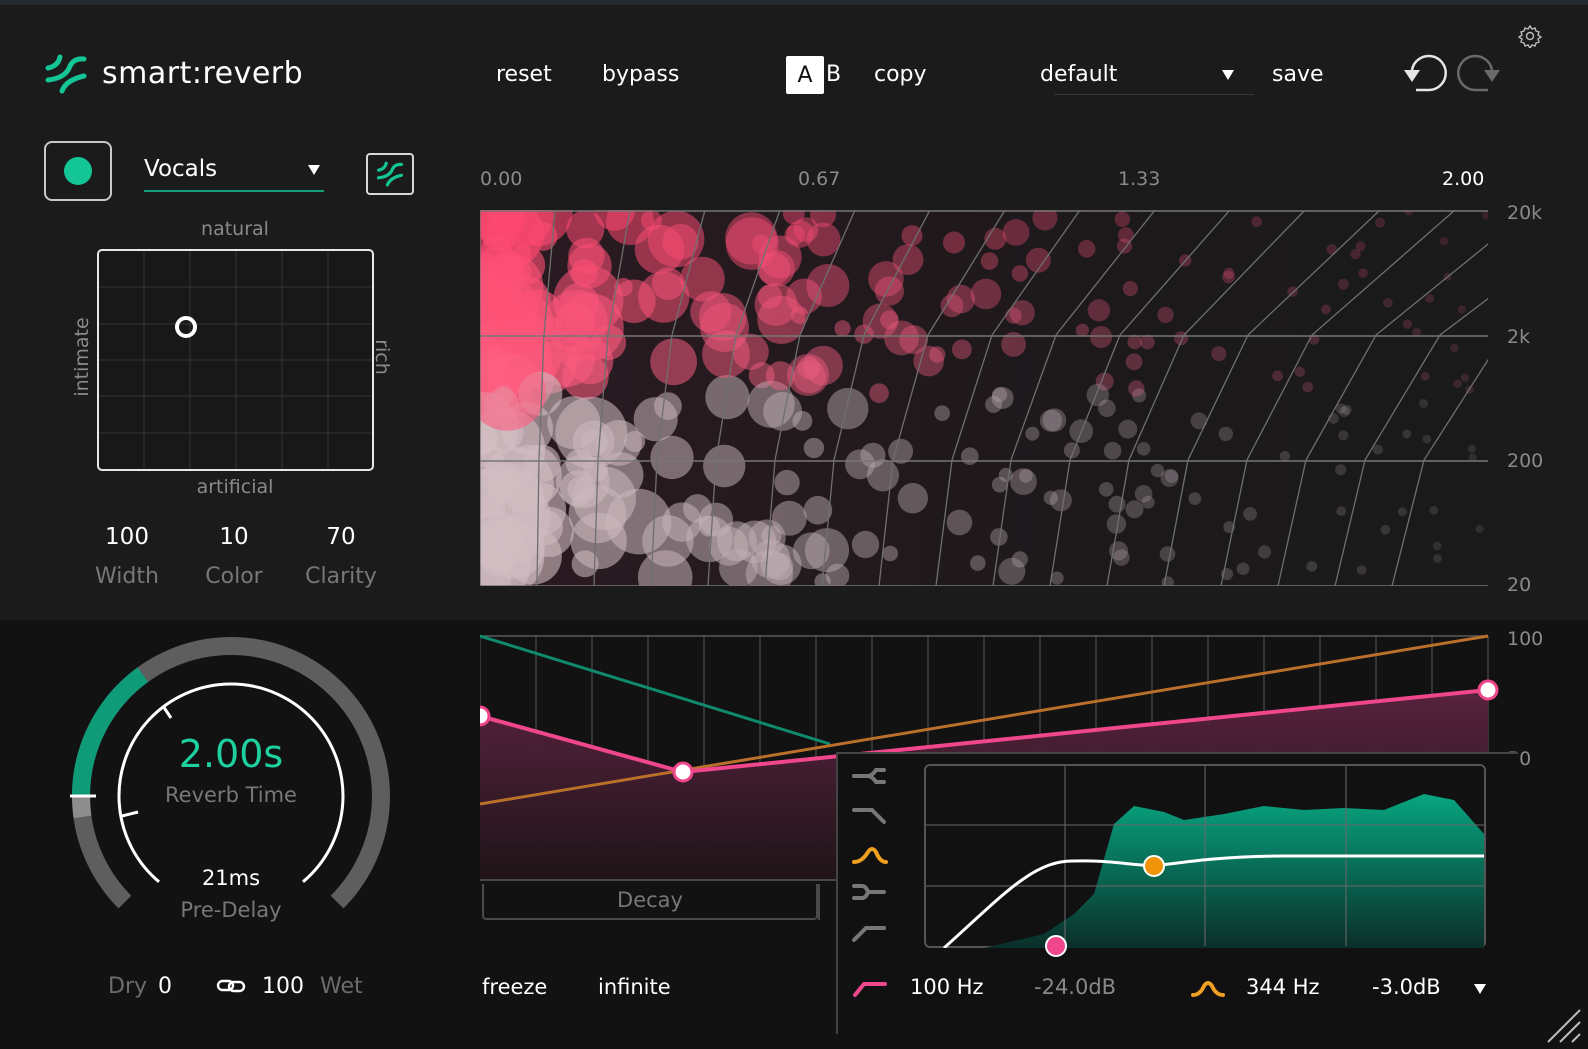 This screenshot has width=1588, height=1049. I want to click on decay-tab-label: Decay, so click(650, 900).